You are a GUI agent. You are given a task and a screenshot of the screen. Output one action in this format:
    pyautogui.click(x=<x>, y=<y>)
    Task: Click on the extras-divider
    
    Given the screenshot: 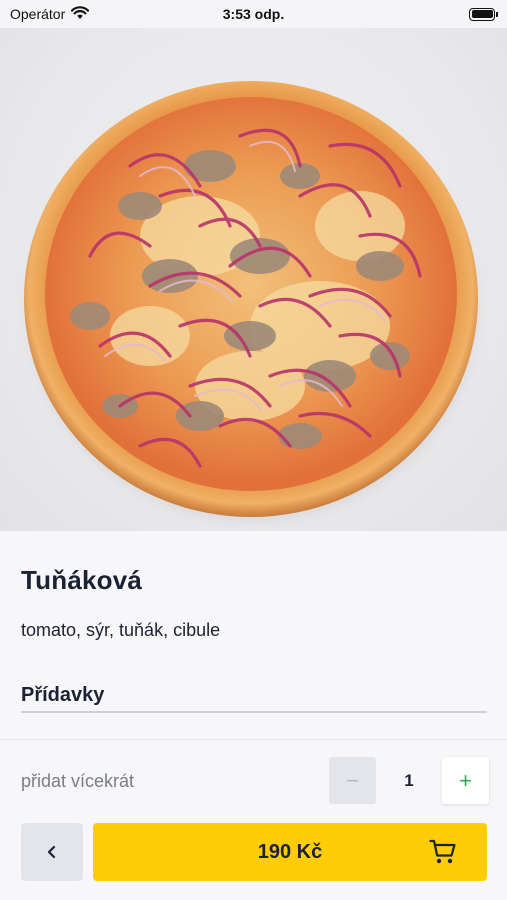 What is the action you would take?
    pyautogui.click(x=254, y=712)
    